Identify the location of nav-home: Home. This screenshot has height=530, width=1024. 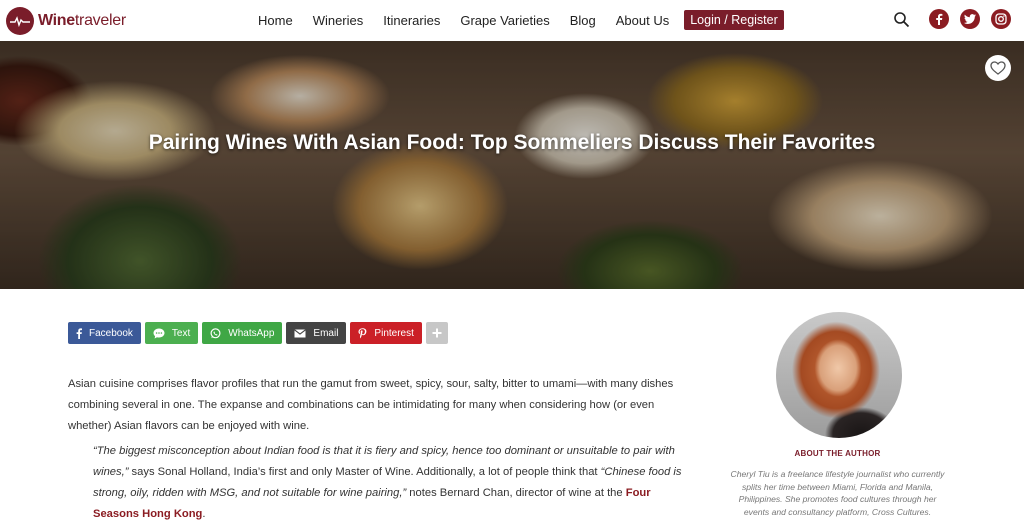
(275, 20).